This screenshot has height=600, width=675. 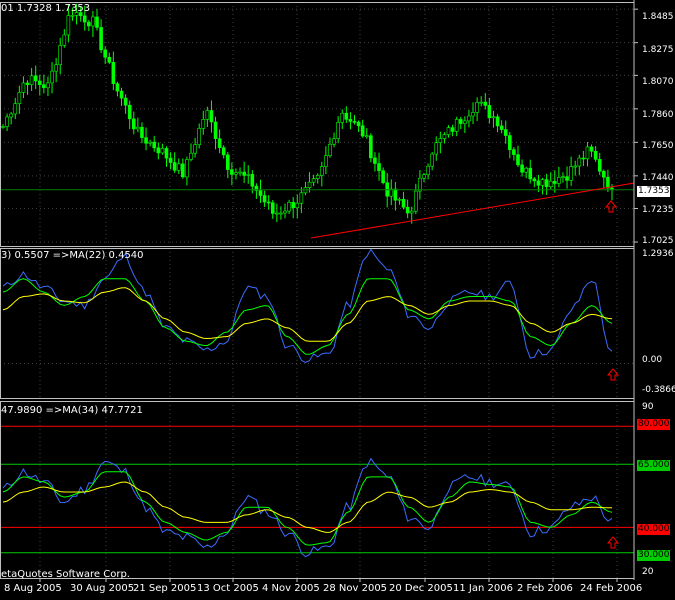 I want to click on level-tag: 40.0000, so click(x=656, y=529).